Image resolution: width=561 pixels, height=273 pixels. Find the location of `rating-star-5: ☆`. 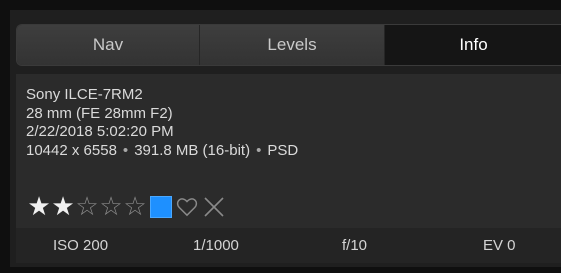

rating-star-5: ☆ is located at coordinates (135, 207).